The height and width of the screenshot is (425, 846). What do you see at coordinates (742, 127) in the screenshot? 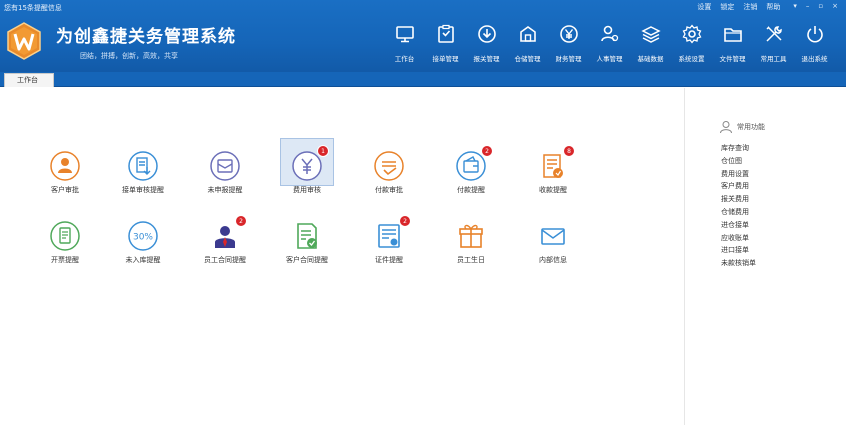
I see `quick-panel-header: 常用功能` at bounding box center [742, 127].